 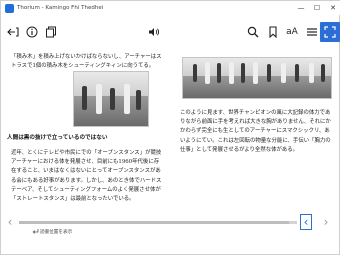 I want to click on maximize-button: ☐, so click(x=317, y=8).